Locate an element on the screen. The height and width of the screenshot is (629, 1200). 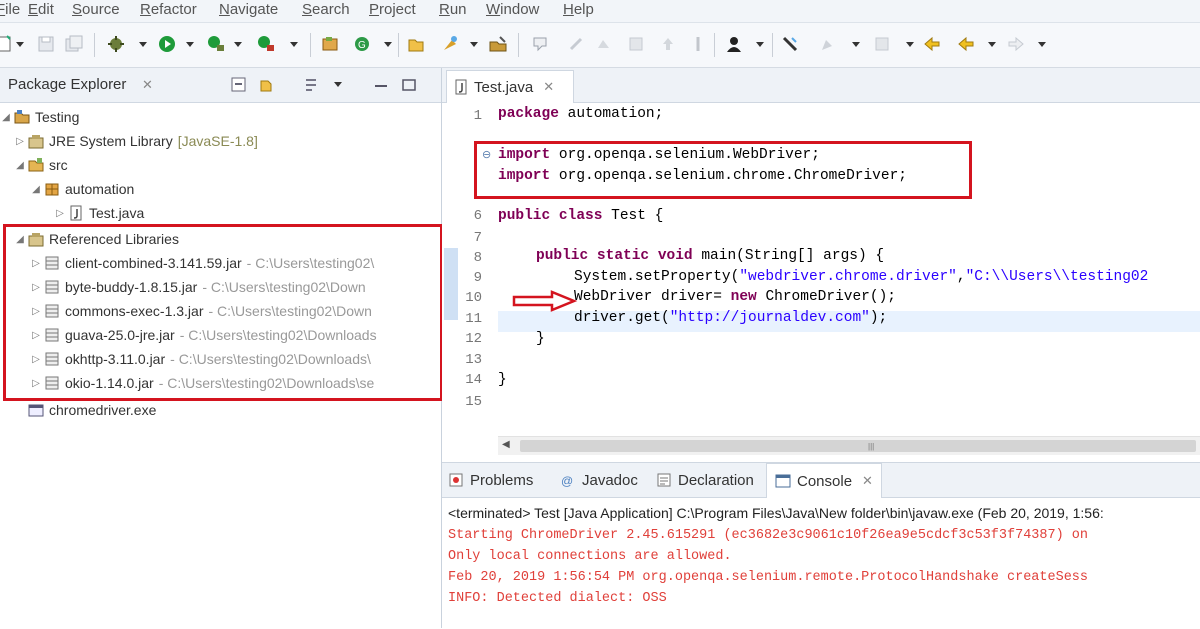
tree-label: chromedriver.exe is located at coordinates (103, 410).